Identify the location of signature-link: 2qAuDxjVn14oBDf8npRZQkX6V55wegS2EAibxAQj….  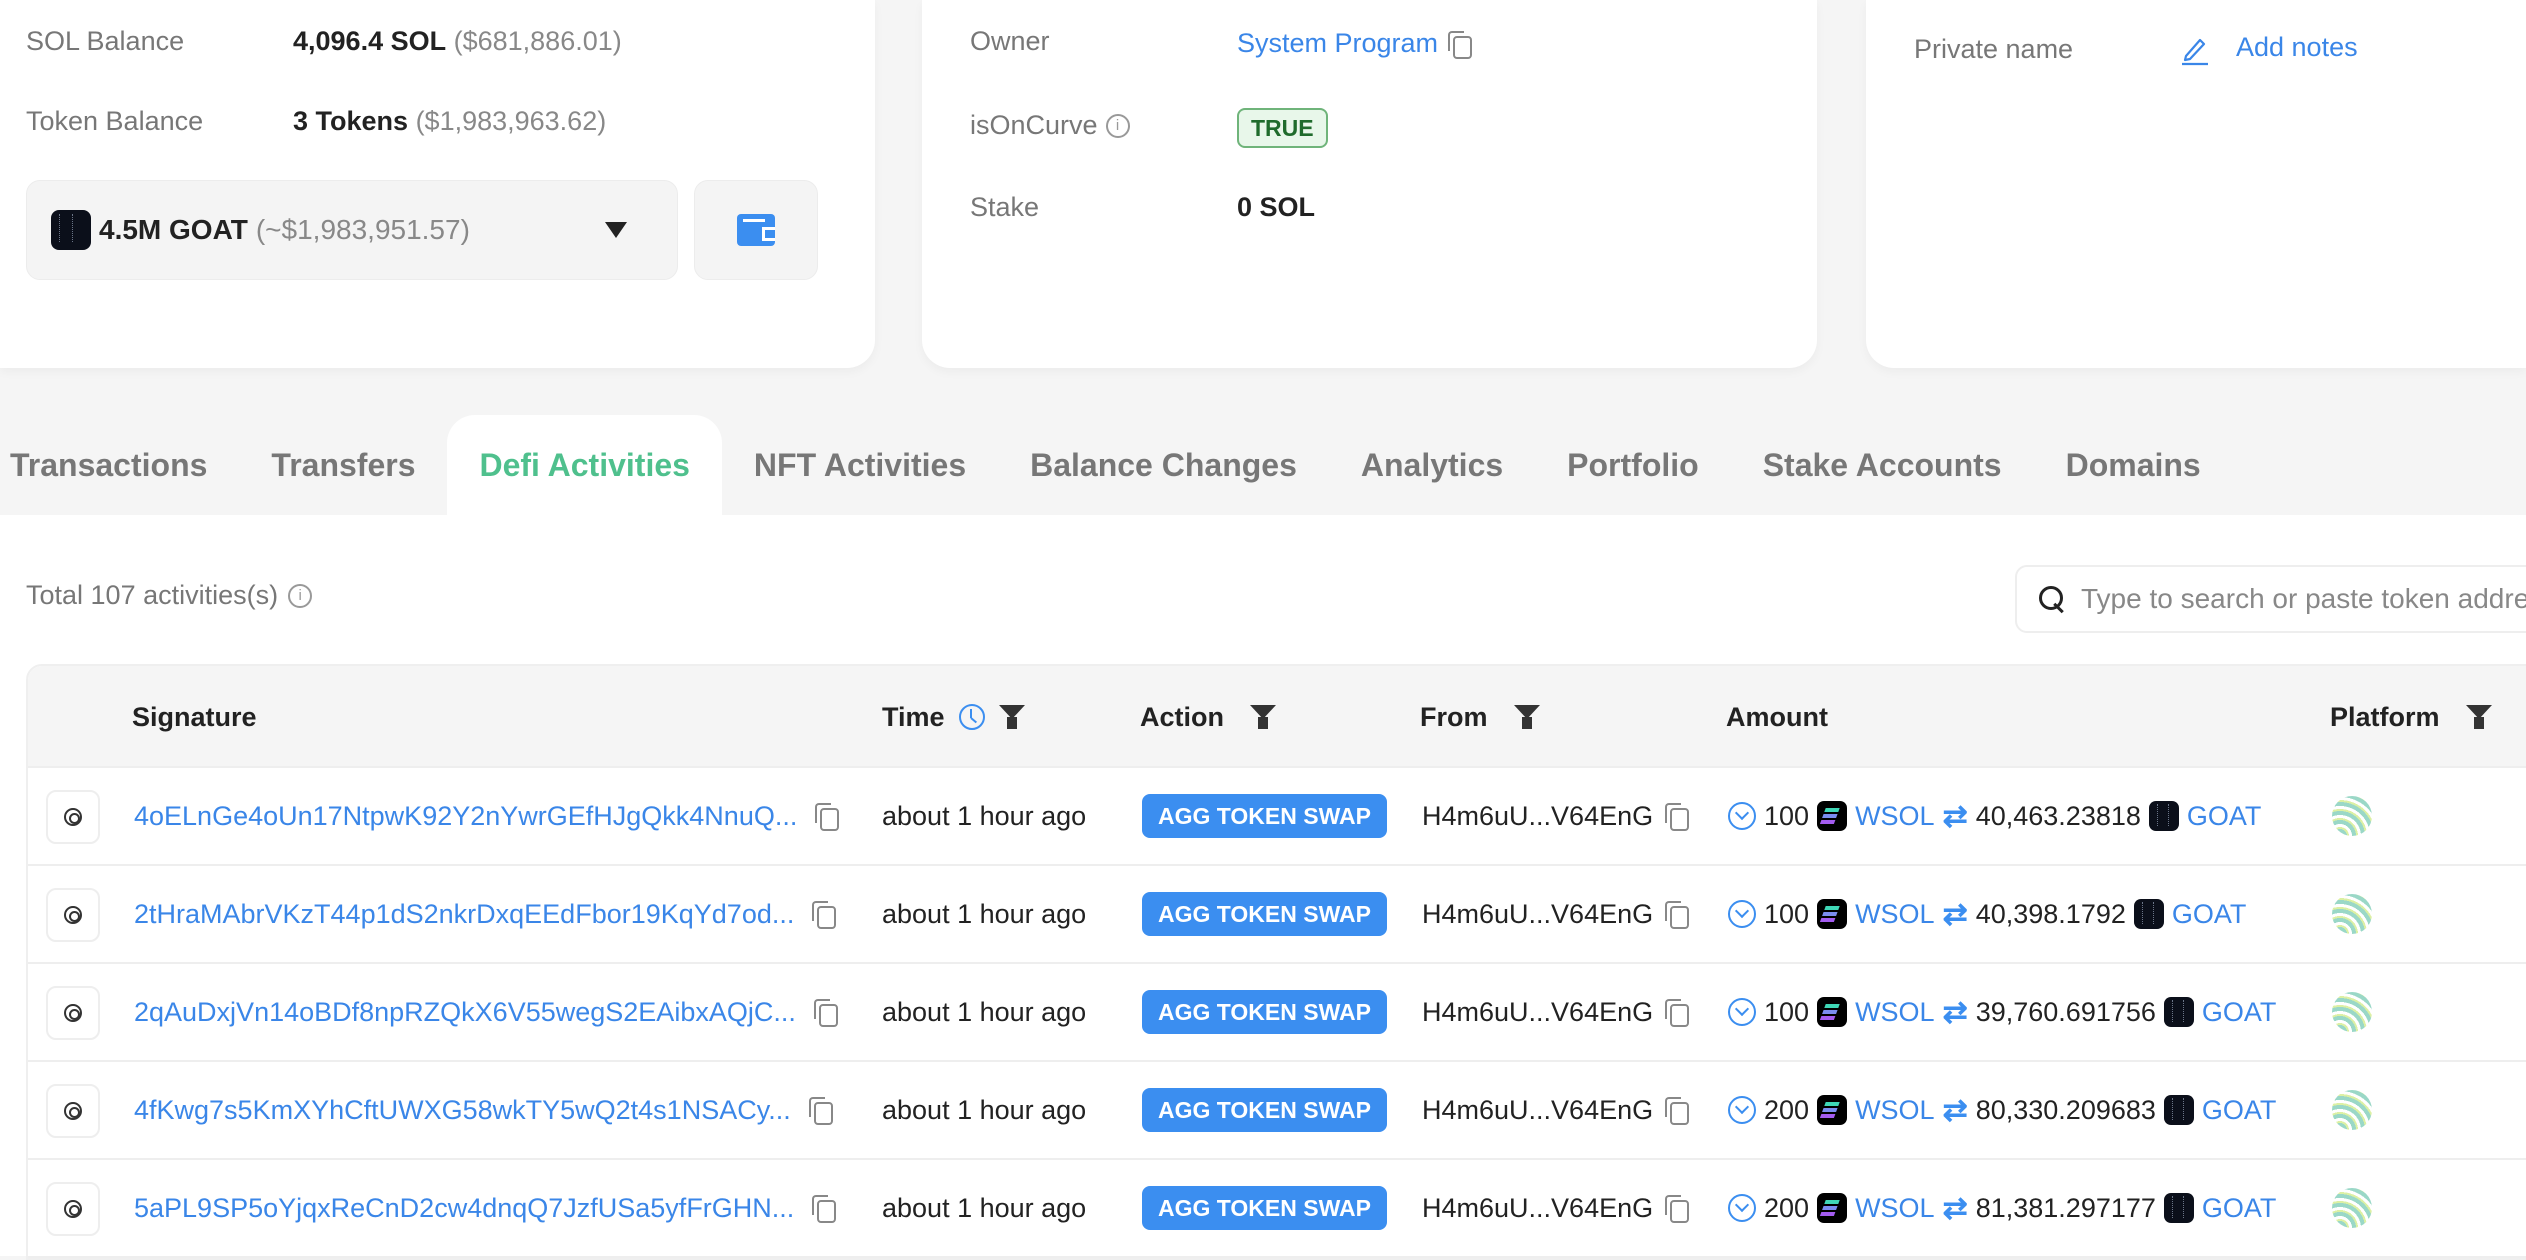
(465, 1012).